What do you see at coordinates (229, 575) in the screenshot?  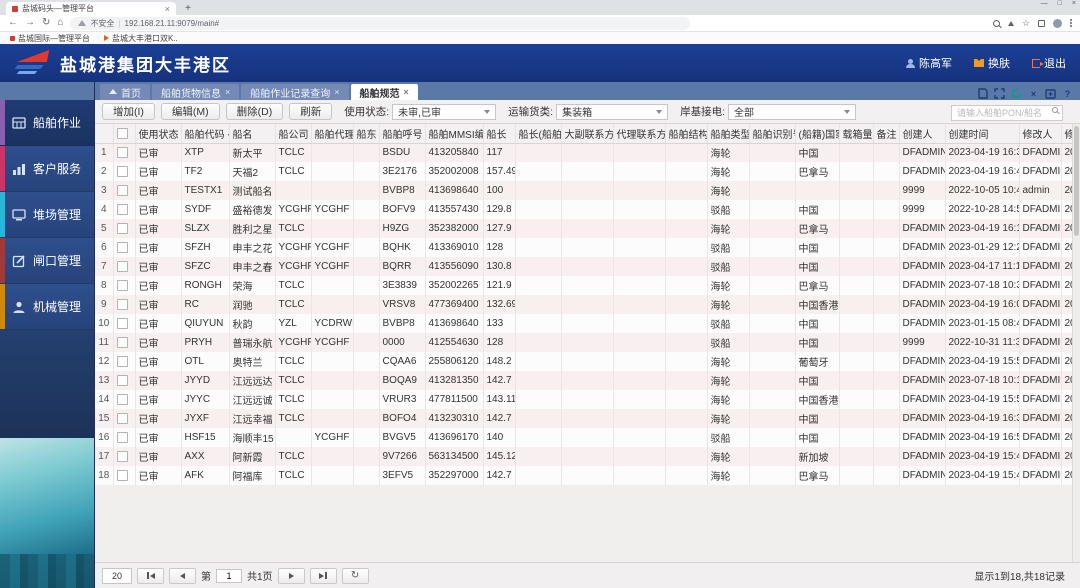 I see `page-number-input` at bounding box center [229, 575].